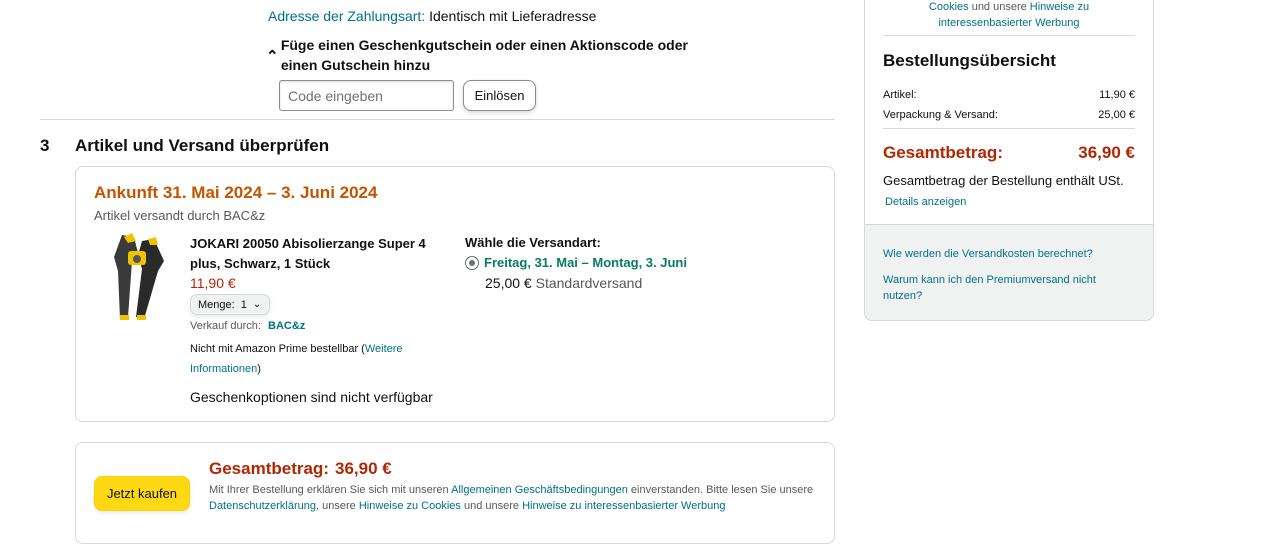 This screenshot has height=544, width=1261. What do you see at coordinates (969, 60) in the screenshot?
I see `summary-heading: Bestellungsübersicht` at bounding box center [969, 60].